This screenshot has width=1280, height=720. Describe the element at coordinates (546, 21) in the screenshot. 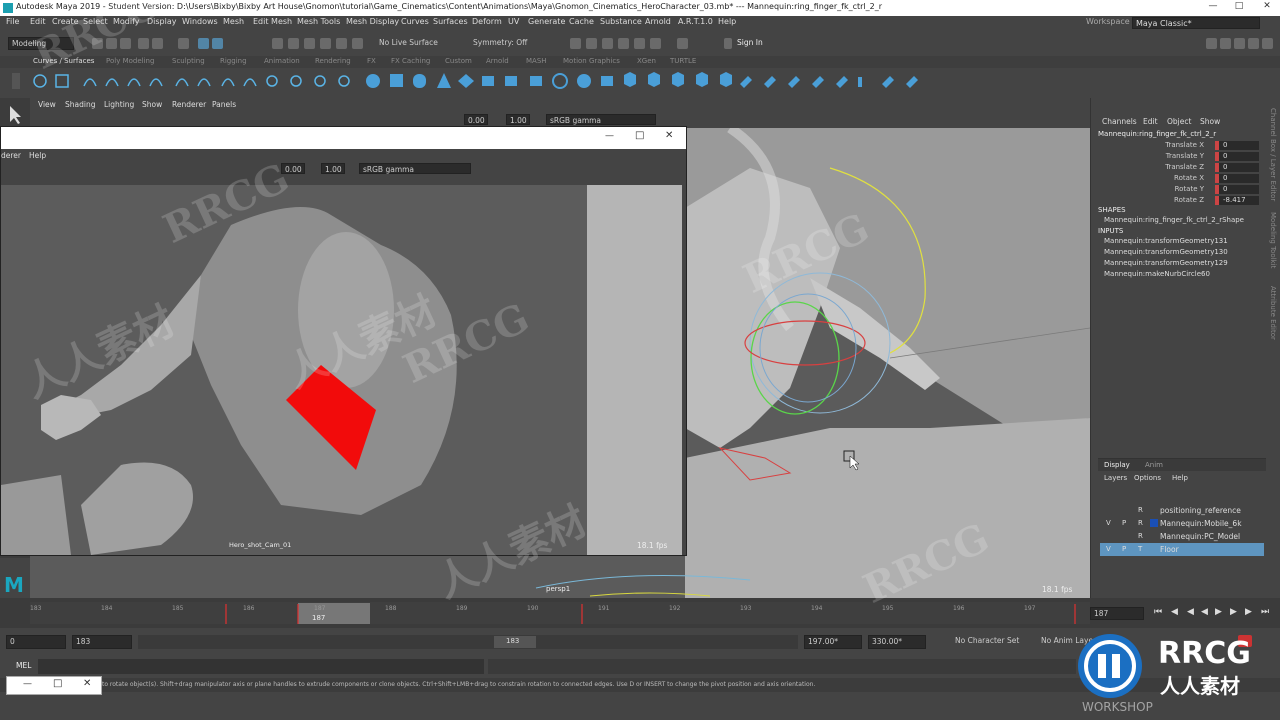

I see `menu-generate: Generate` at that location.